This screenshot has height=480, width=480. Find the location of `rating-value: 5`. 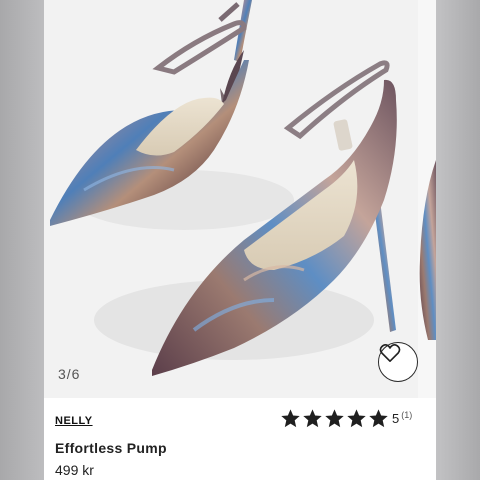

rating-value: 5 is located at coordinates (396, 418).